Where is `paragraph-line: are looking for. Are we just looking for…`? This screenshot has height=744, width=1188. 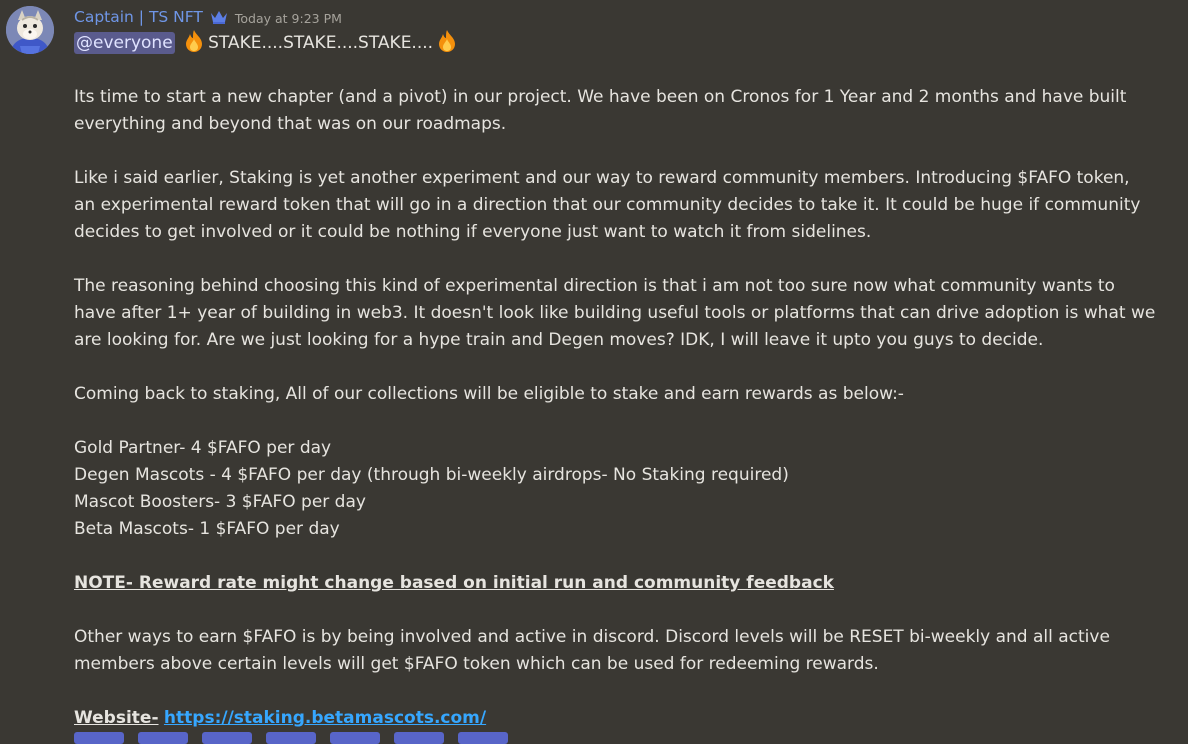 paragraph-line: are looking for. Are we just looking for… is located at coordinates (559, 340).